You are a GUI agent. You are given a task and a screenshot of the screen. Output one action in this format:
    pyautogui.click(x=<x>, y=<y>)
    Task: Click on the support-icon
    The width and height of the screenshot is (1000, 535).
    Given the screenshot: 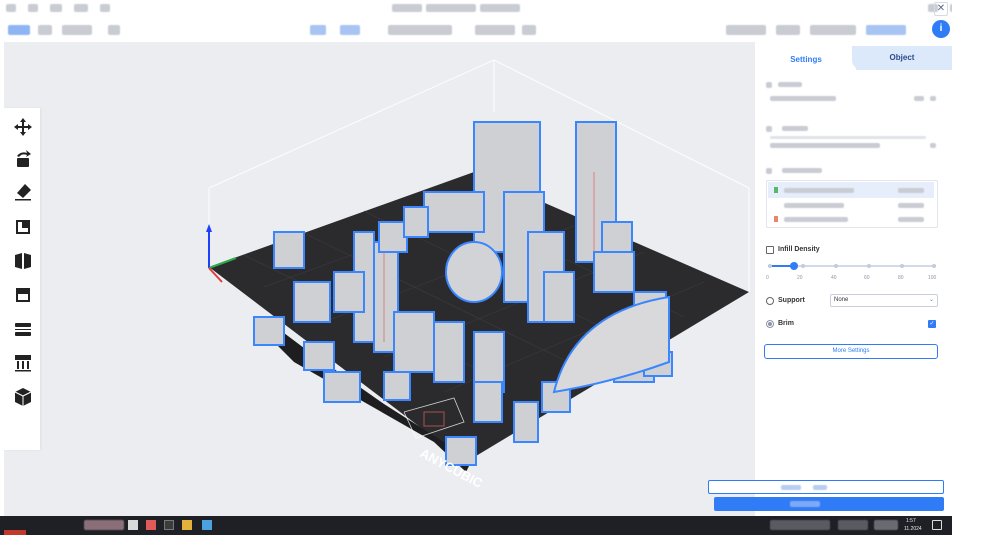 What is the action you would take?
    pyautogui.click(x=770, y=301)
    